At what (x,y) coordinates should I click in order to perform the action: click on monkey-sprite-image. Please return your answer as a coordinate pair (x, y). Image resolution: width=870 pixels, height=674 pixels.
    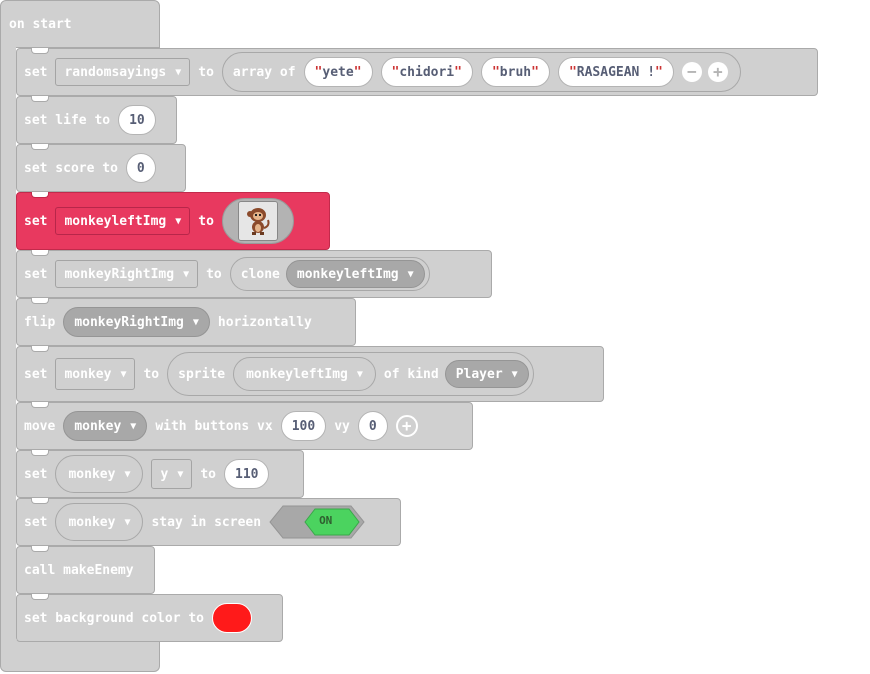
    Looking at the image, I should click on (257, 221).